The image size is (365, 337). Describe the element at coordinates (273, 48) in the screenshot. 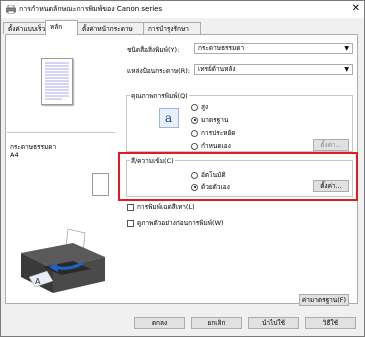

I see `media-type-select: กระดาษธรรมดา ▼` at that location.